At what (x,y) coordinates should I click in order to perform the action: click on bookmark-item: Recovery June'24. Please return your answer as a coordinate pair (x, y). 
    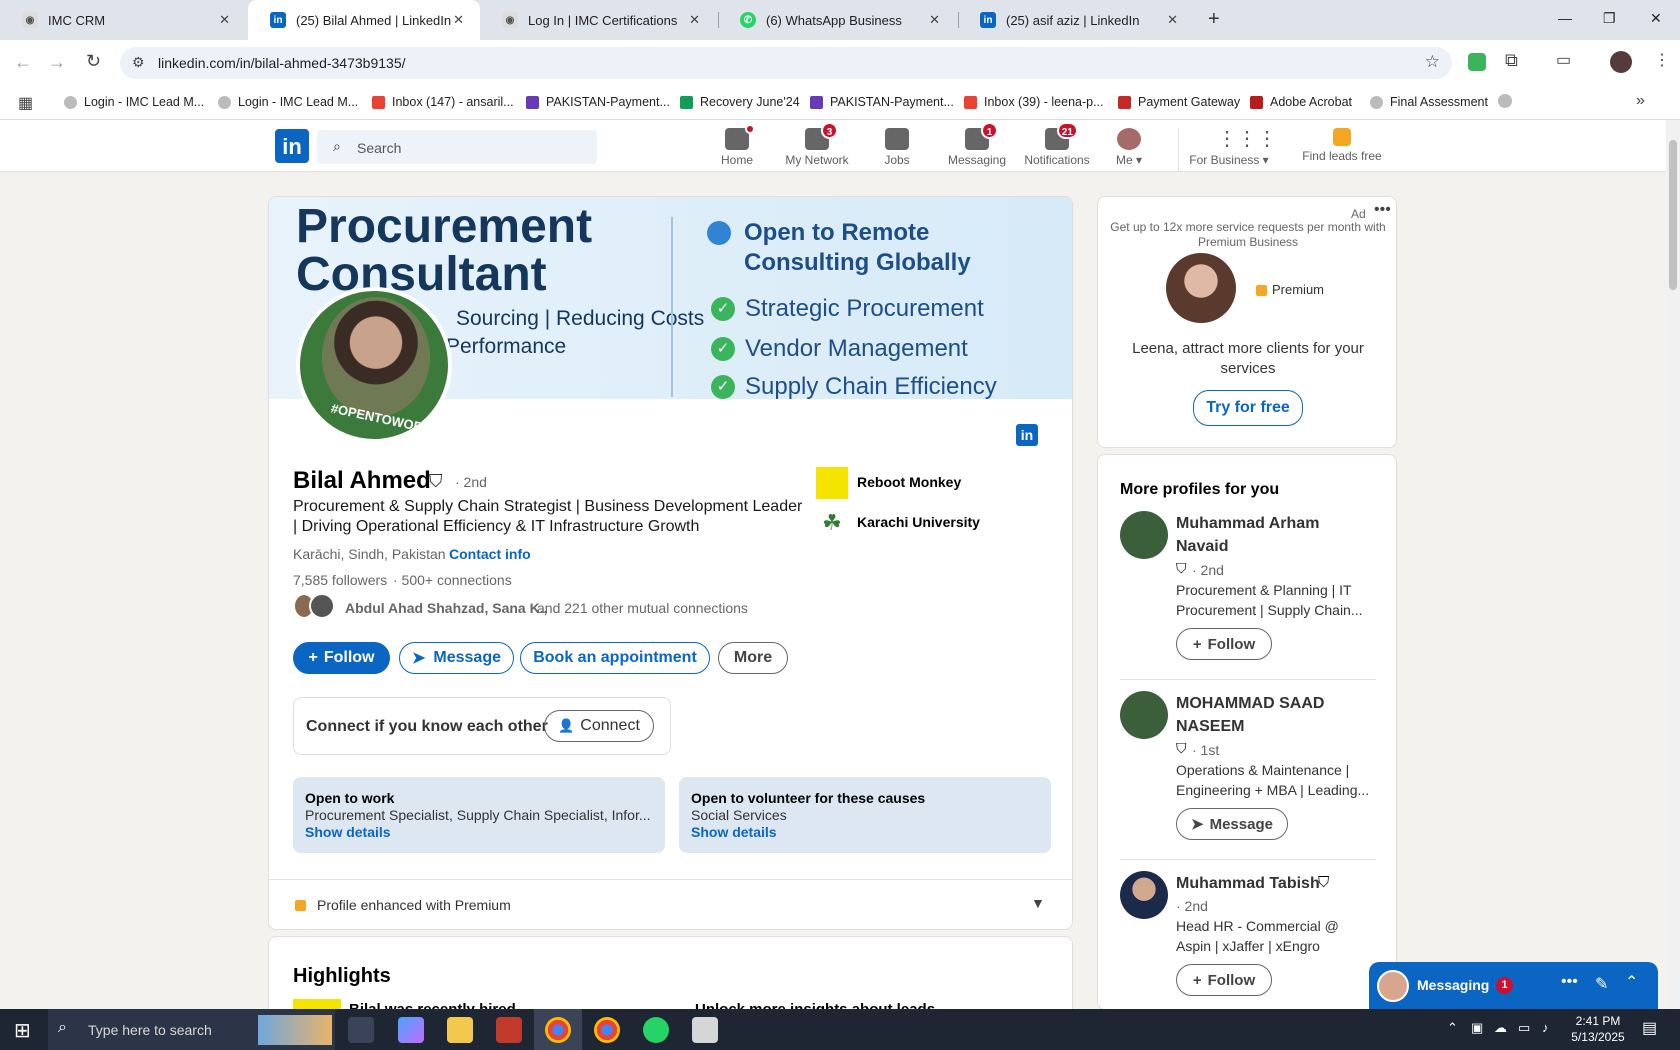
    Looking at the image, I should click on (740, 102).